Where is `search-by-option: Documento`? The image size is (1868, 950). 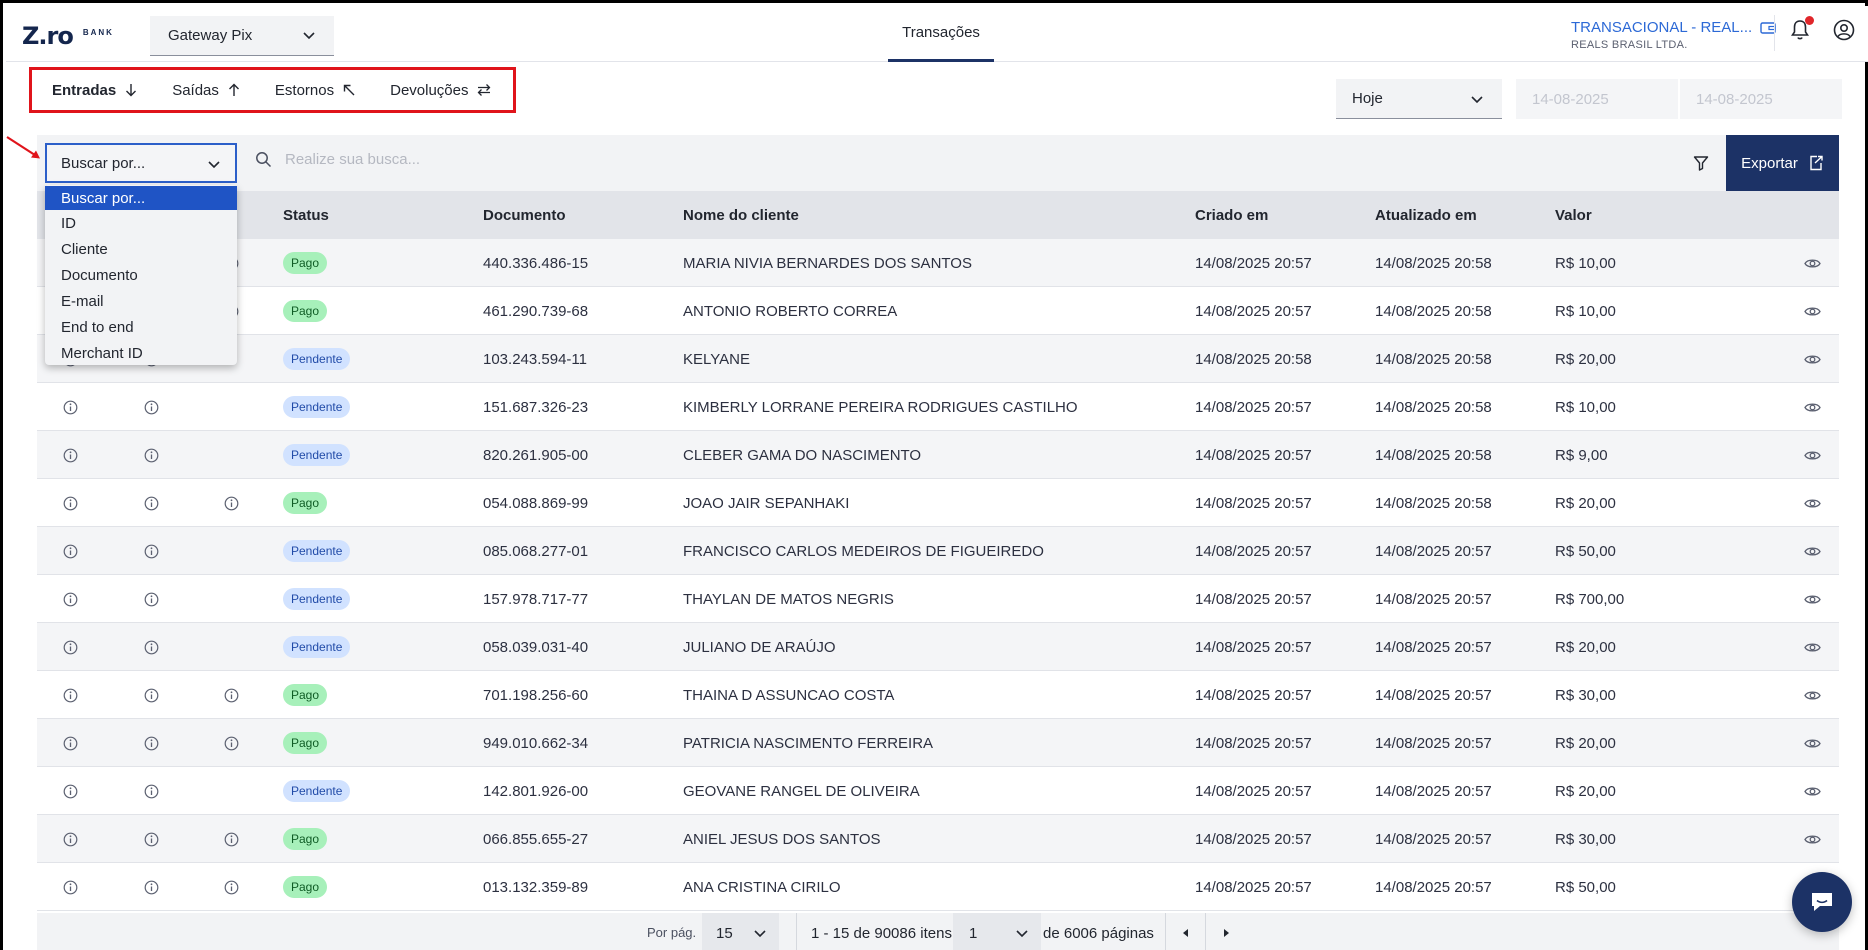
search-by-option: Documento is located at coordinates (141, 275).